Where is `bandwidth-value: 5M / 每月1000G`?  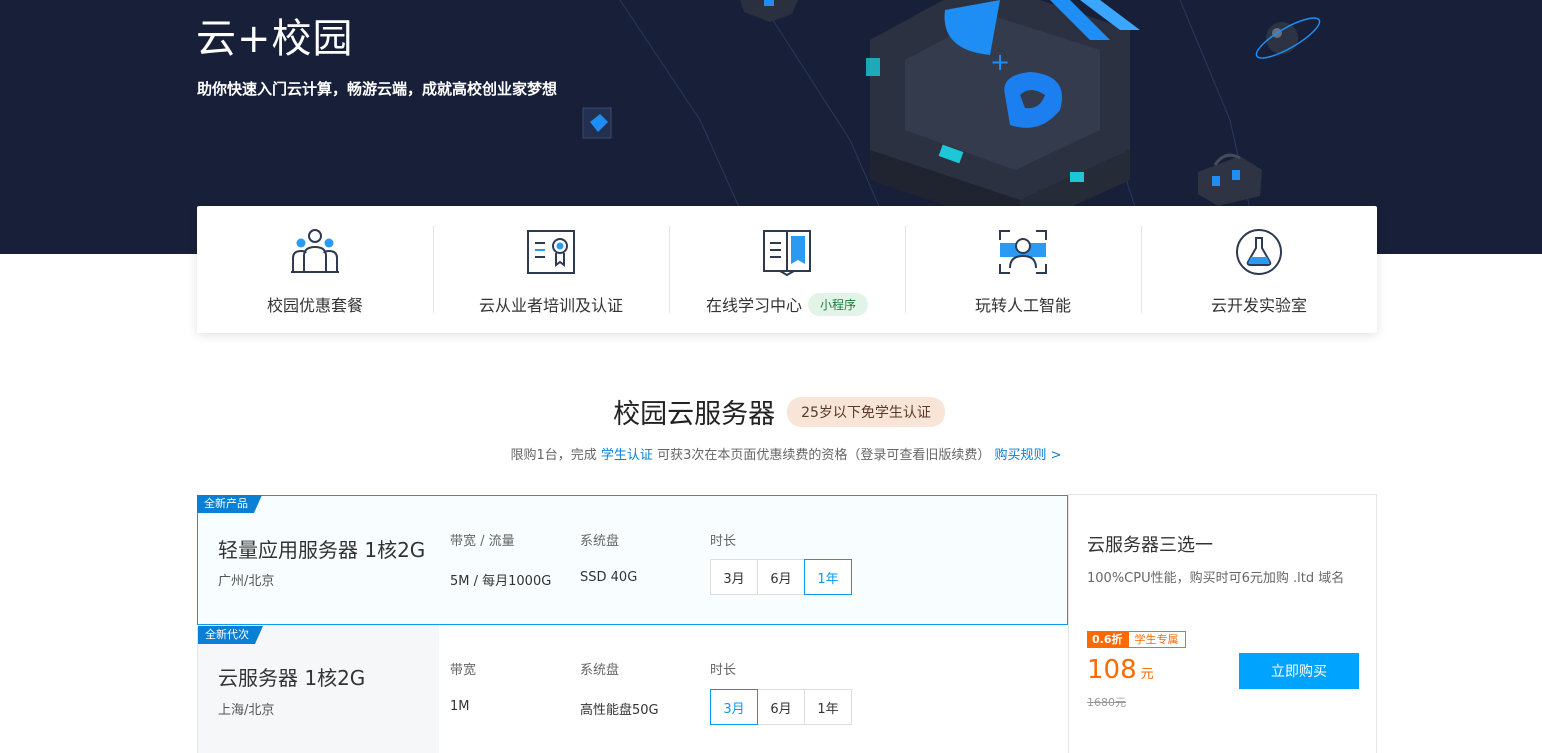 bandwidth-value: 5M / 每月1000G is located at coordinates (501, 581).